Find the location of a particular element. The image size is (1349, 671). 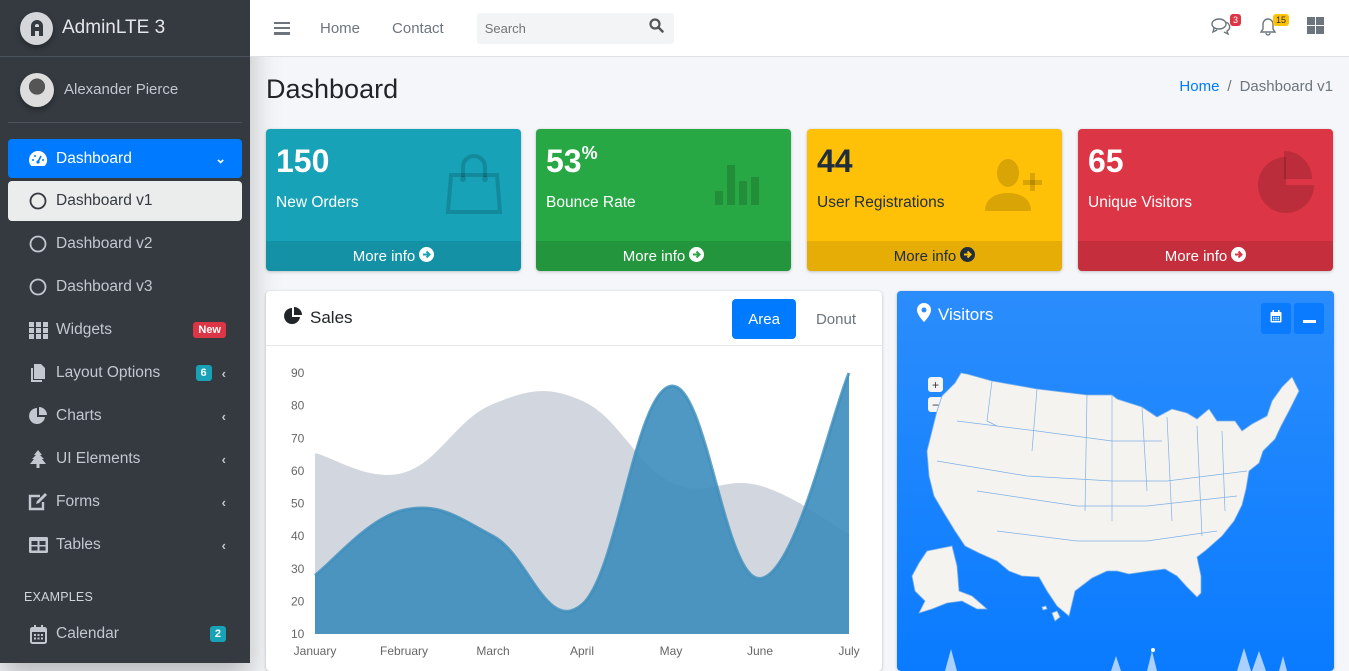

notifications-dropdown: 15 is located at coordinates (1274, 25).